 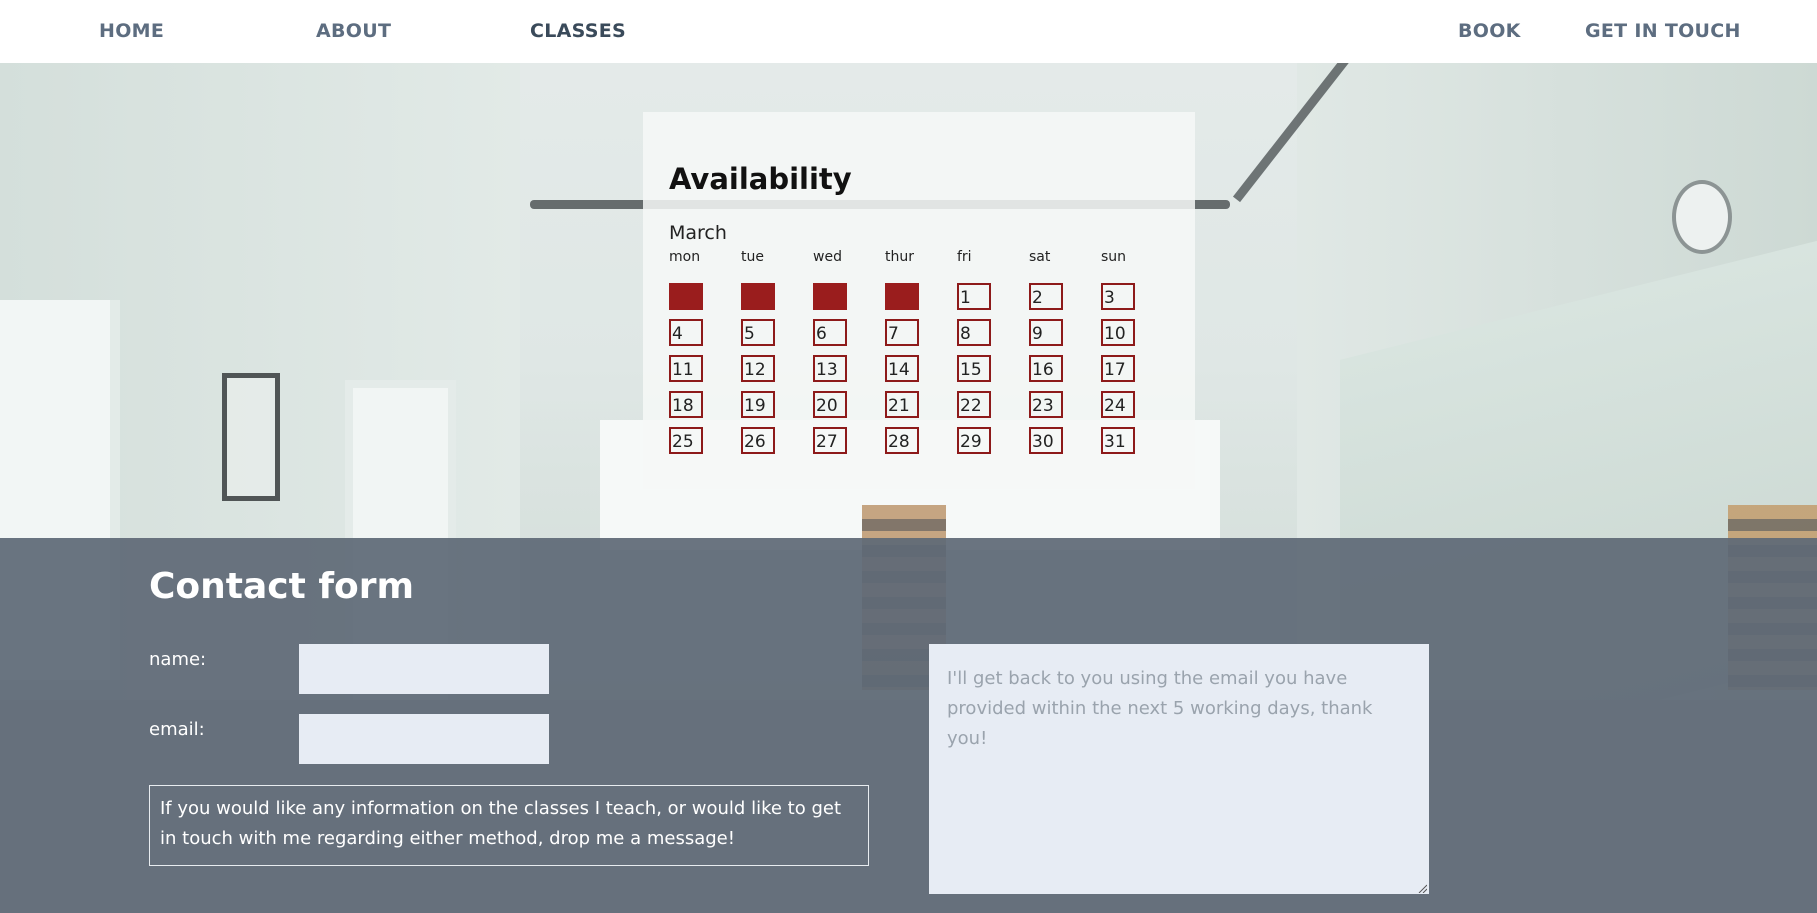 I want to click on calendar-day-7: 7, so click(x=902, y=332).